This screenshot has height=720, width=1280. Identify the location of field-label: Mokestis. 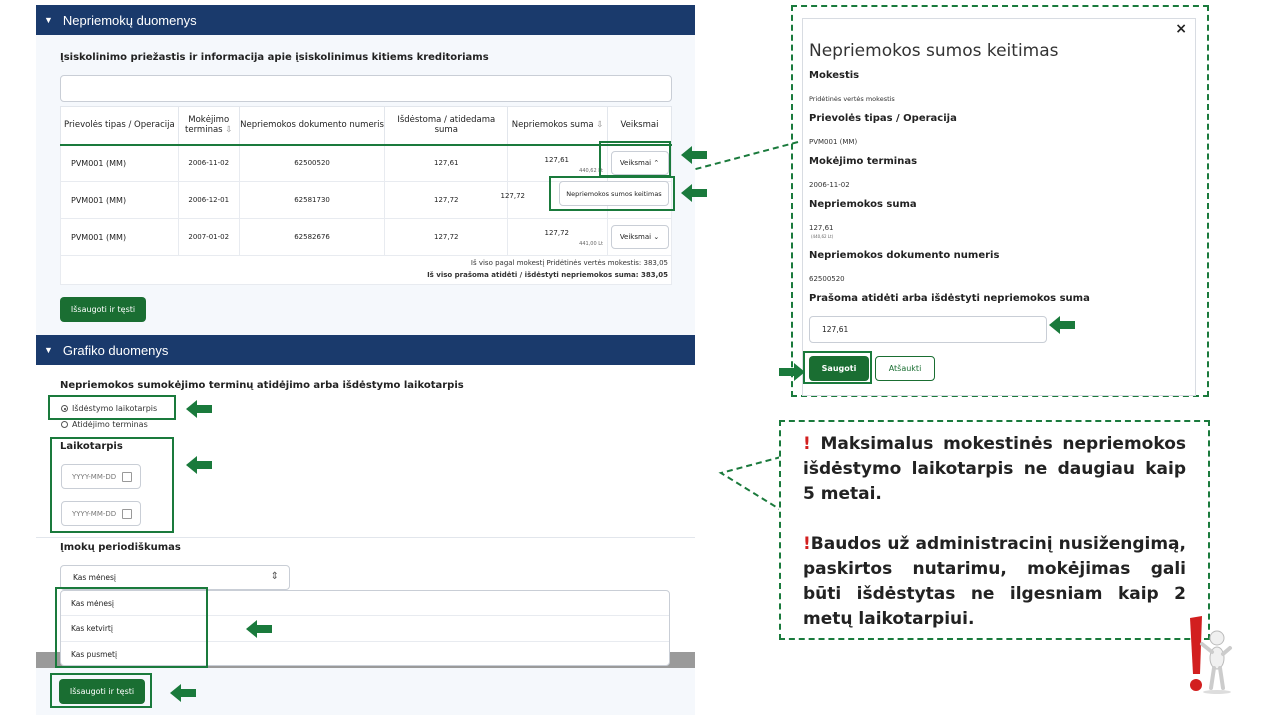
(834, 75).